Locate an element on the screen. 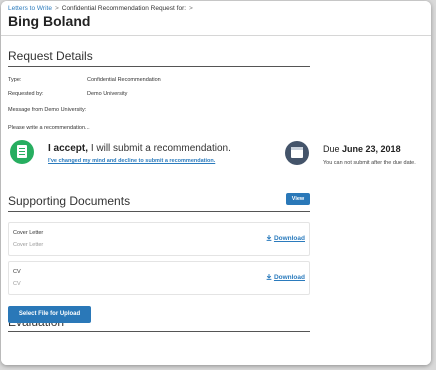 The width and height of the screenshot is (436, 370). due-date: Due June 23, 2018 is located at coordinates (362, 149).